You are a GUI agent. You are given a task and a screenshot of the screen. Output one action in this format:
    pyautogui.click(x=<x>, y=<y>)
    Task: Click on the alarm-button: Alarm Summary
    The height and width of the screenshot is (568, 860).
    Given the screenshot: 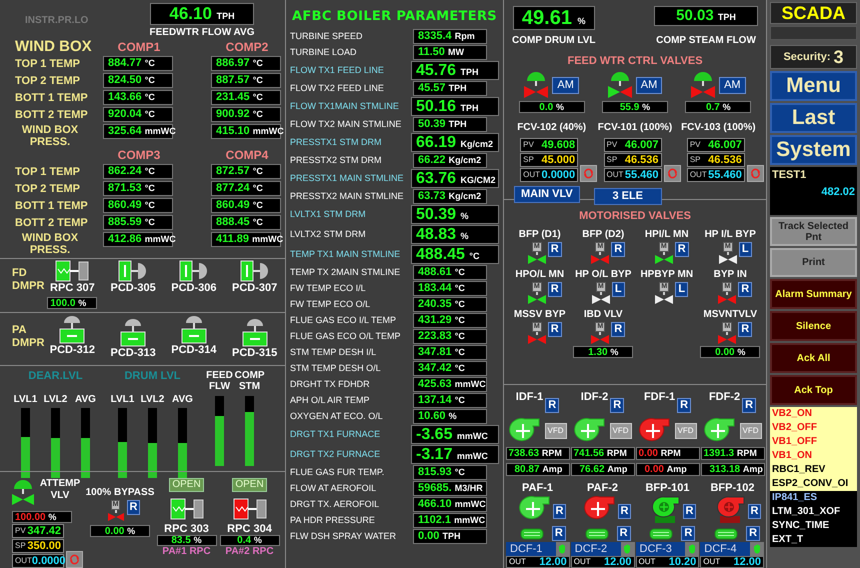 What is the action you would take?
    pyautogui.click(x=813, y=294)
    